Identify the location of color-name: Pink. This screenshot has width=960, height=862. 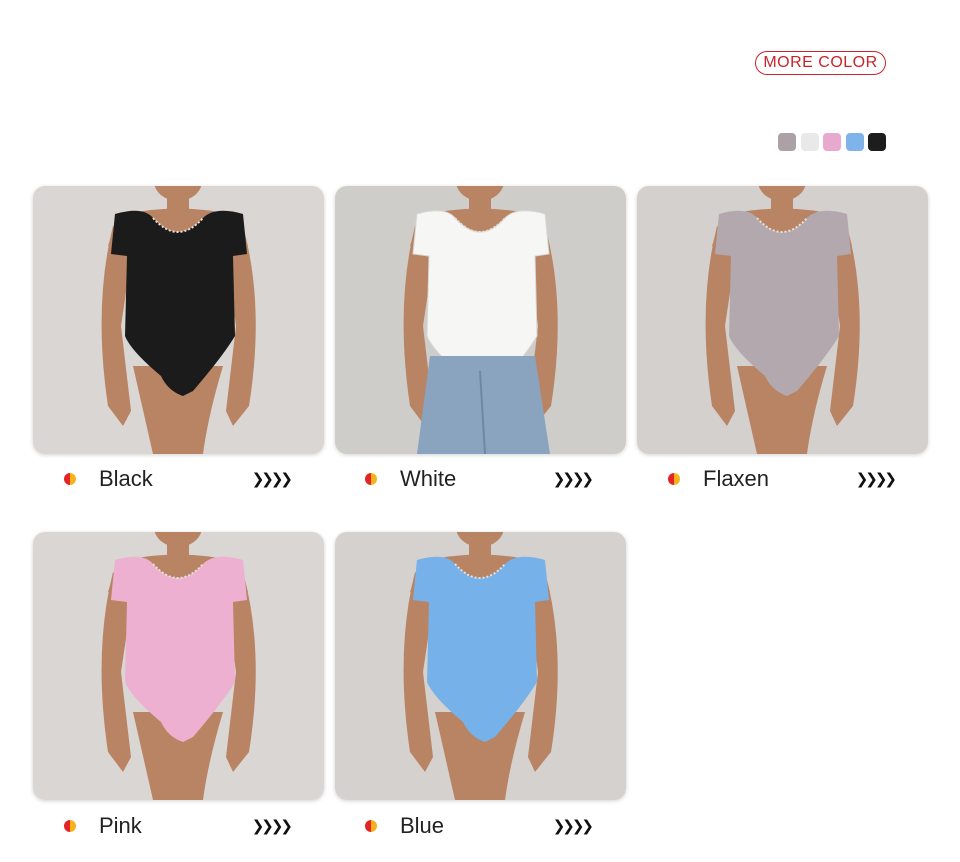
(120, 825).